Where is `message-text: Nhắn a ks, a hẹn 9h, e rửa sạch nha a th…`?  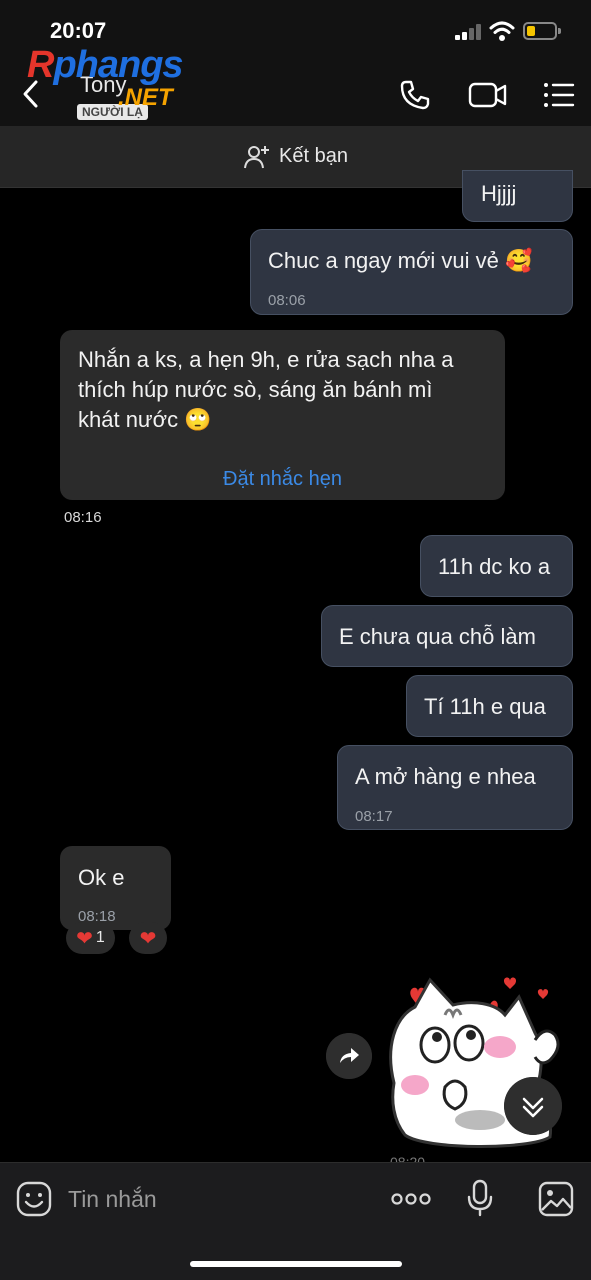 message-text: Nhắn a ks, a hẹn 9h, e rửa sạch nha a th… is located at coordinates (266, 389).